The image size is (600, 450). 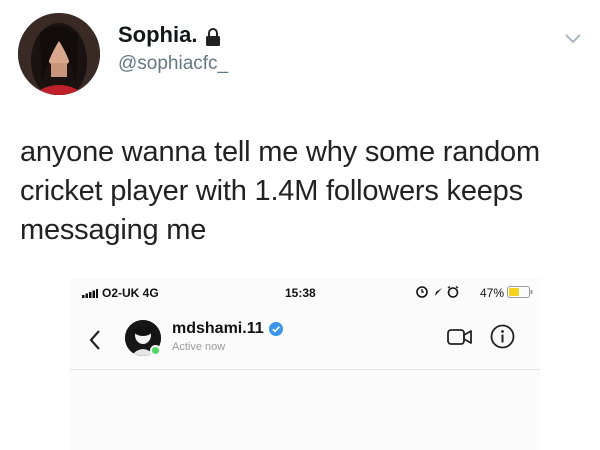 I want to click on dm-username: mdshami.11, so click(x=227, y=329).